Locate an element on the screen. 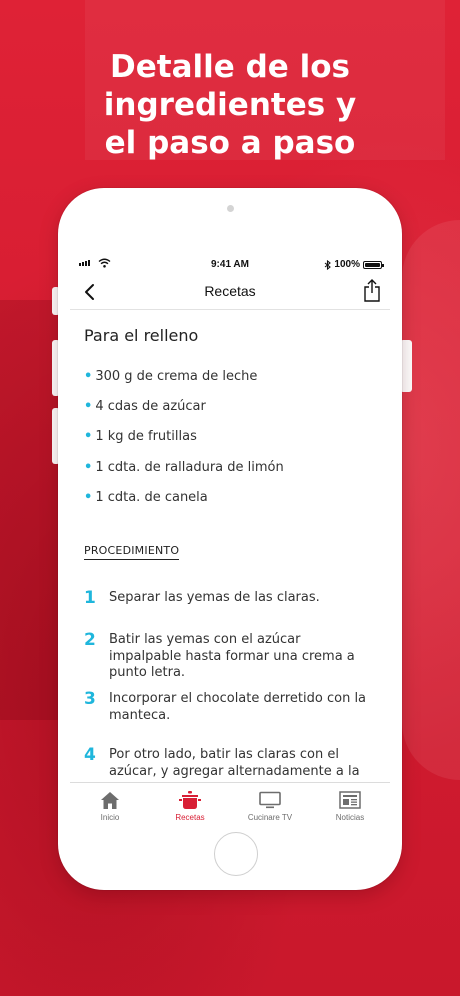 Image resolution: width=460 pixels, height=996 pixels. step-line: azúcar, y agregar alternadamente a la is located at coordinates (234, 771).